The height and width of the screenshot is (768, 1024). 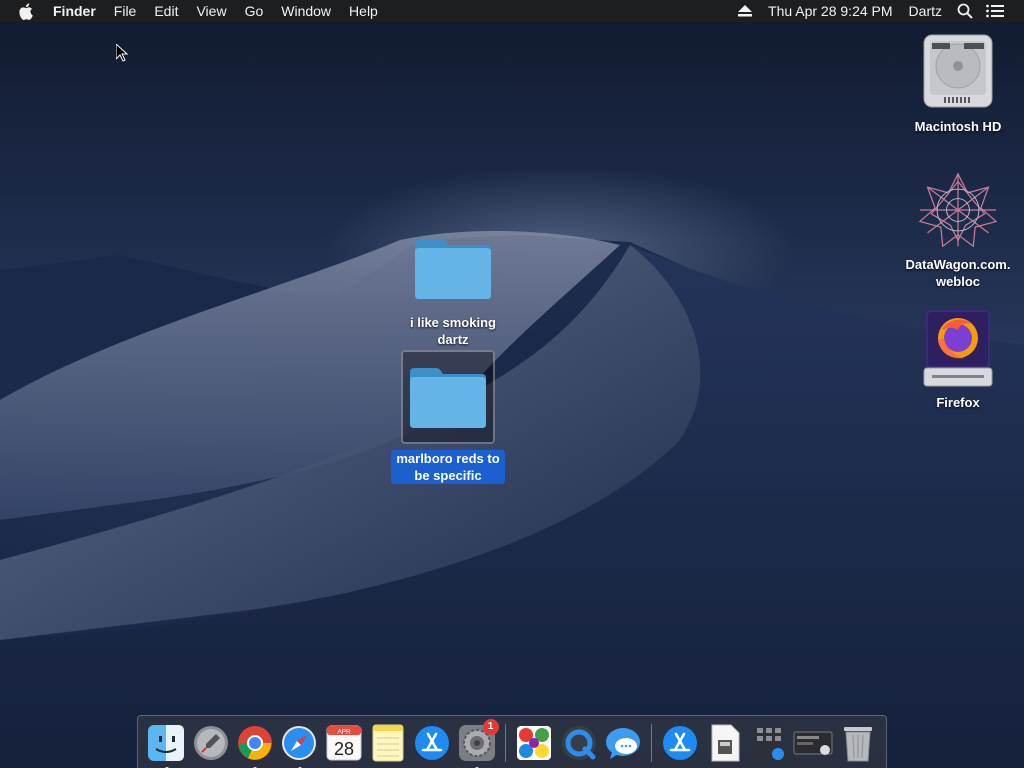 What do you see at coordinates (432, 743) in the screenshot?
I see `app-store-icon` at bounding box center [432, 743].